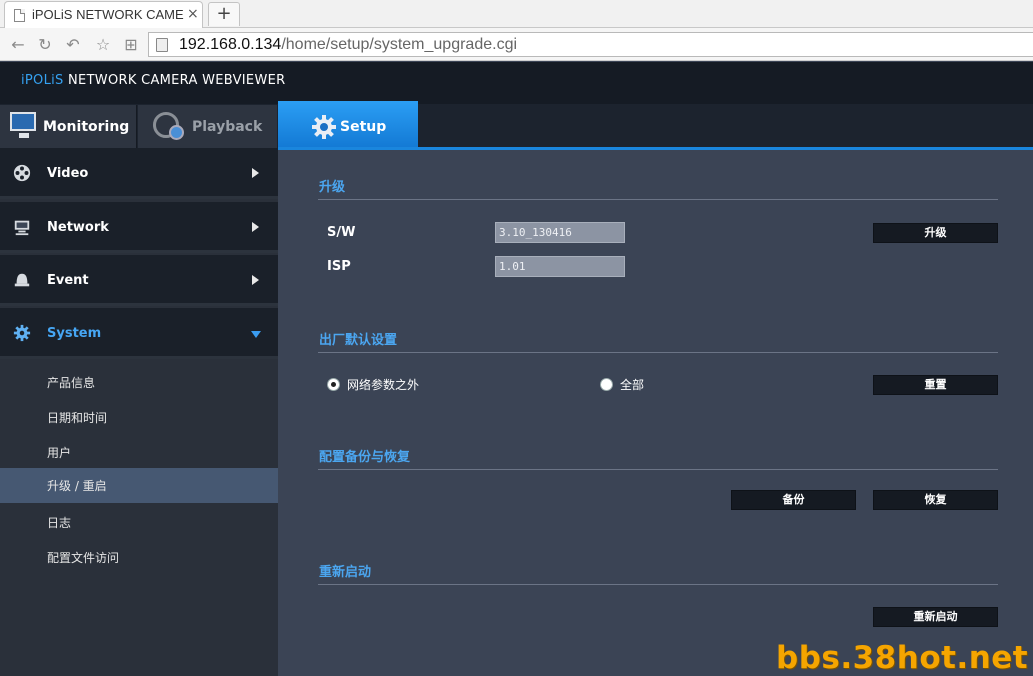 The width and height of the screenshot is (1033, 676). What do you see at coordinates (174, 80) in the screenshot?
I see `brand-rest: NETWORK CAMERA WEBVIEWER` at bounding box center [174, 80].